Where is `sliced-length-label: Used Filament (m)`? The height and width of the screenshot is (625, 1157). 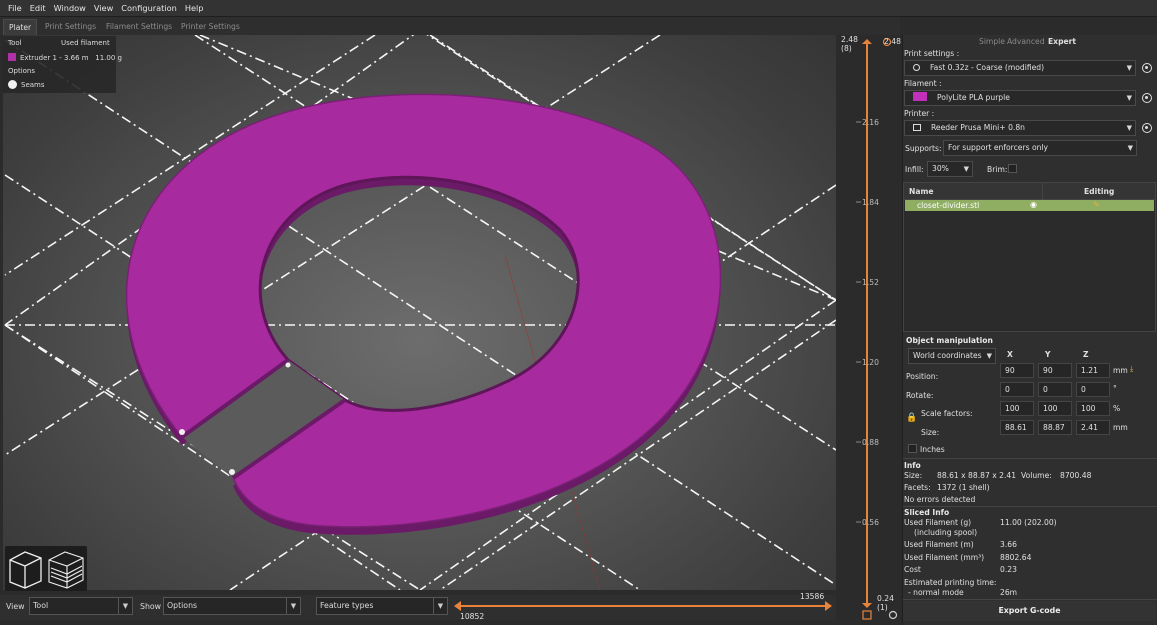 sliced-length-label: Used Filament (m) is located at coordinates (939, 544).